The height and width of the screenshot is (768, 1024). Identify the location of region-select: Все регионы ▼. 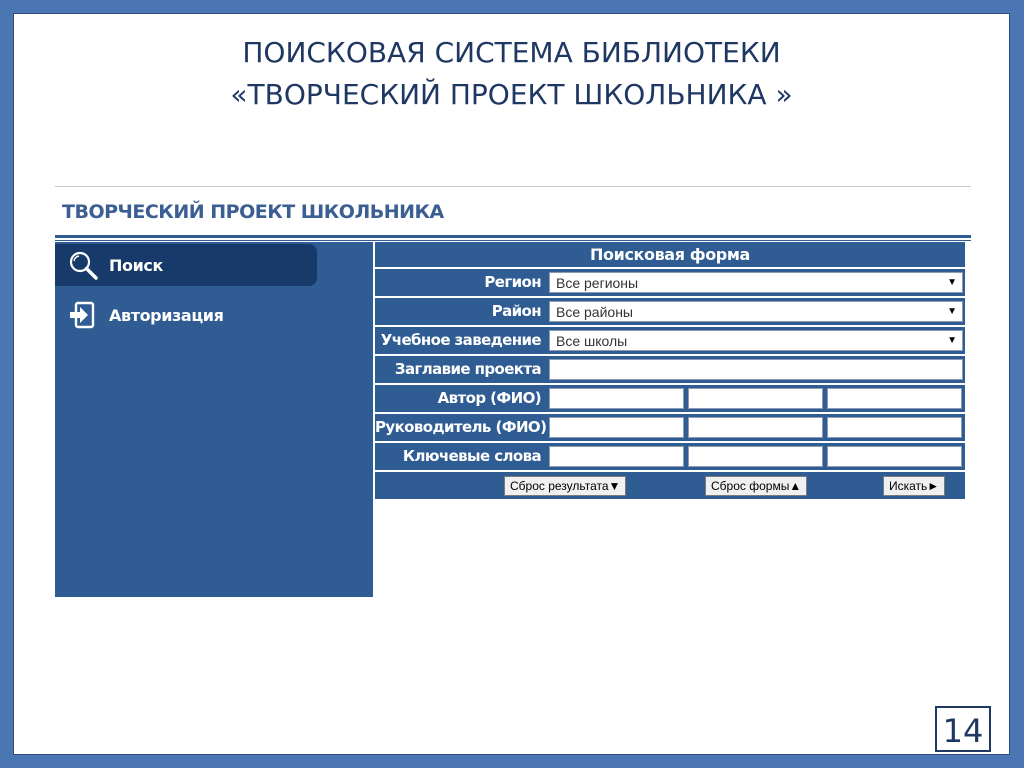
(756, 282).